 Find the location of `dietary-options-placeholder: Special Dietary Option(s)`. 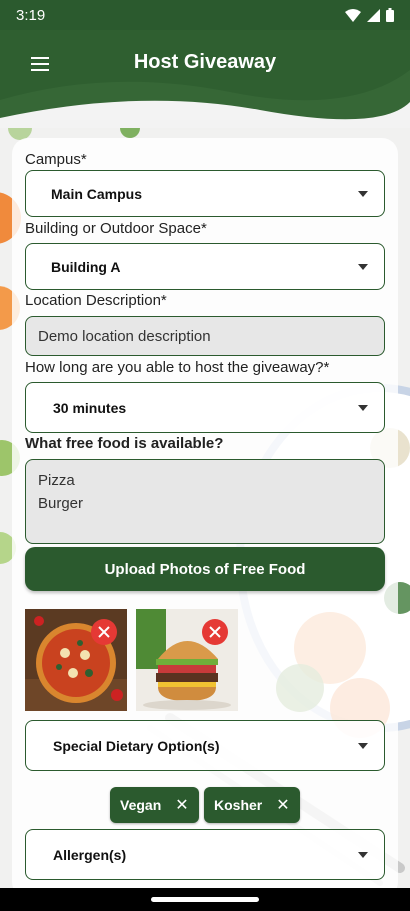

dietary-options-placeholder: Special Dietary Option(s) is located at coordinates (136, 745).